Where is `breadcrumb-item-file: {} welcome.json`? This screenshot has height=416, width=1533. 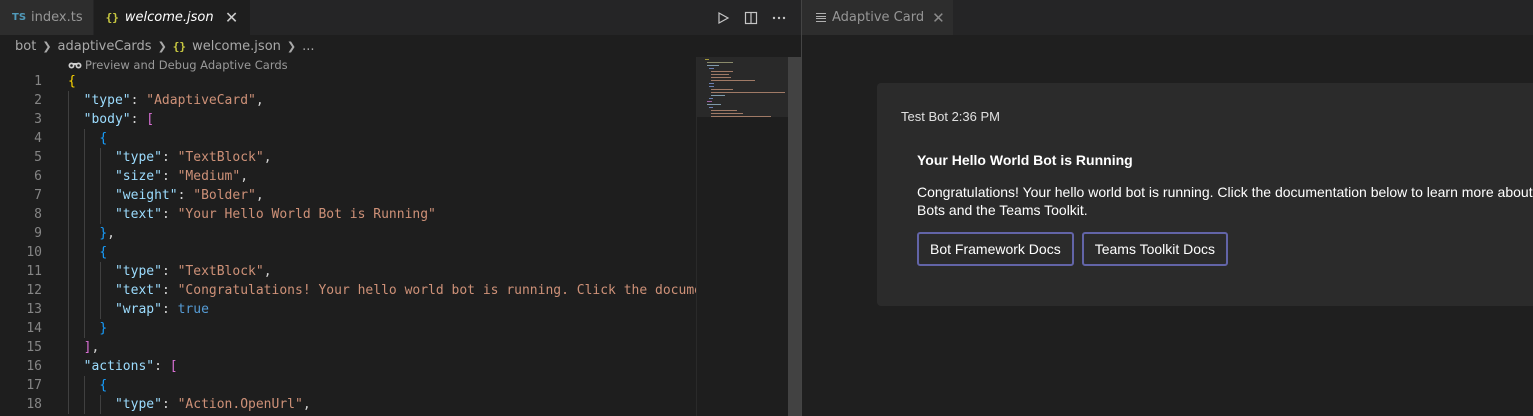 breadcrumb-item-file: {} welcome.json is located at coordinates (227, 46).